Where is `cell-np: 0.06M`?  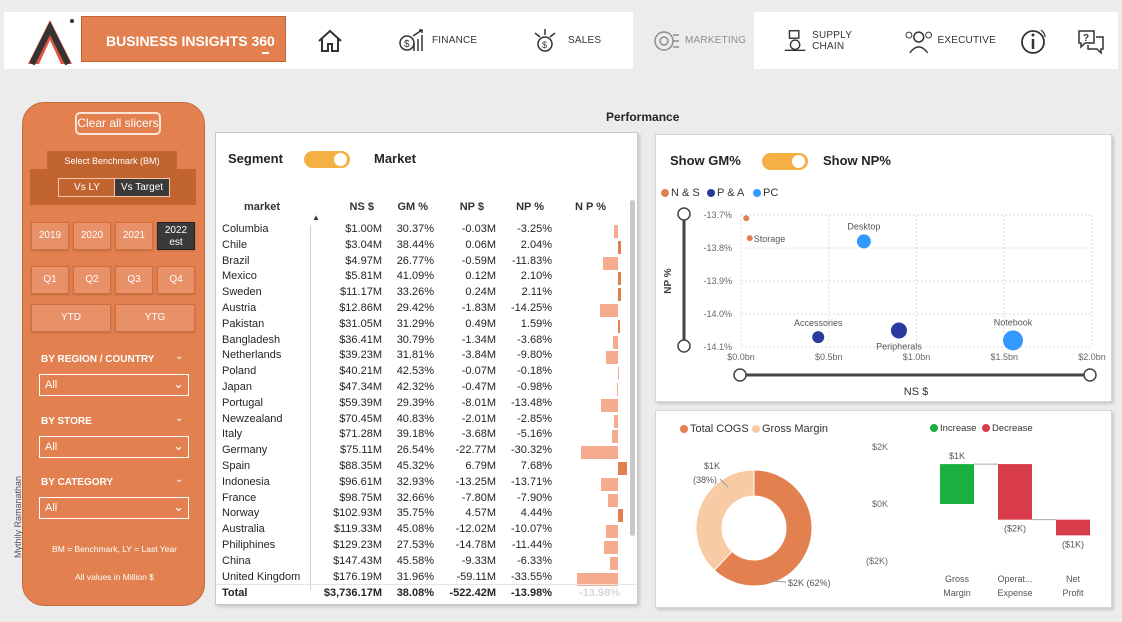 cell-np: 0.06M is located at coordinates (480, 244).